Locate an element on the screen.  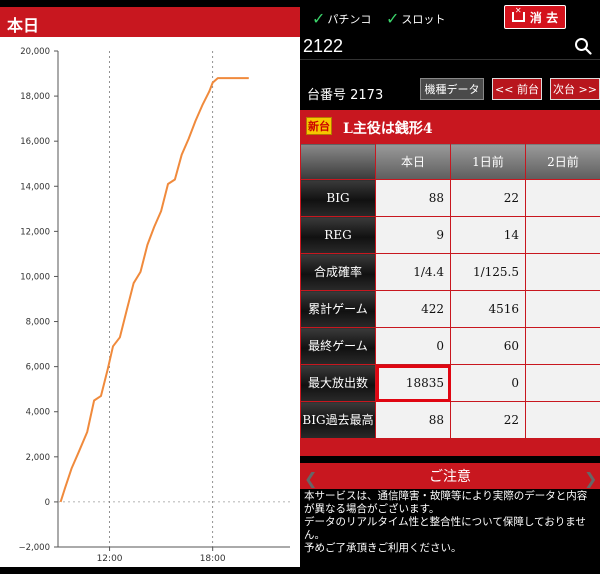
cell-d1: 4516 is located at coordinates (488, 309).